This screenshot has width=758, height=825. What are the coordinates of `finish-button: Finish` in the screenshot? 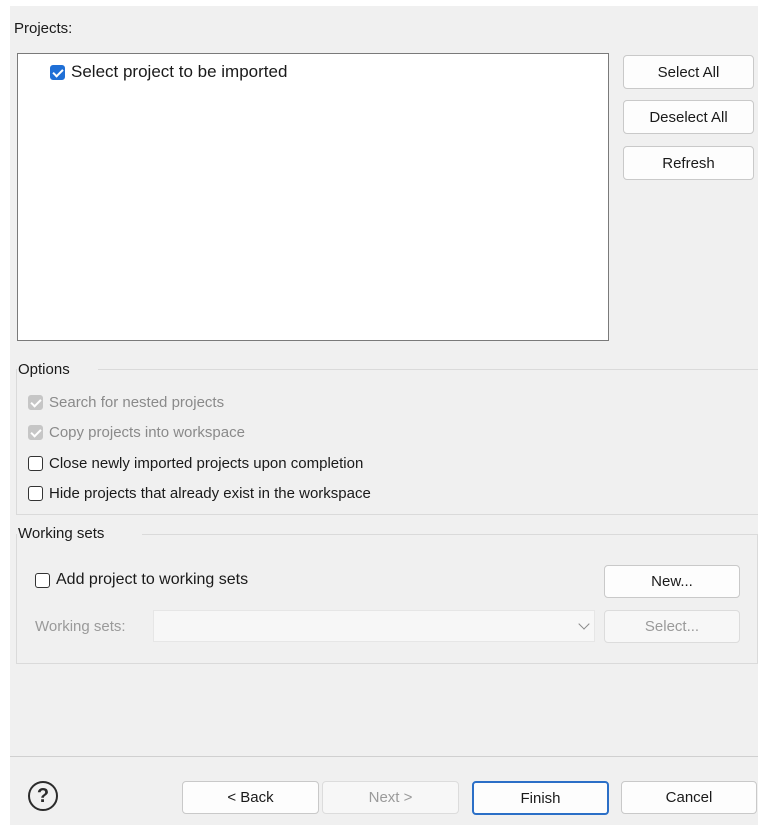 It's located at (540, 798).